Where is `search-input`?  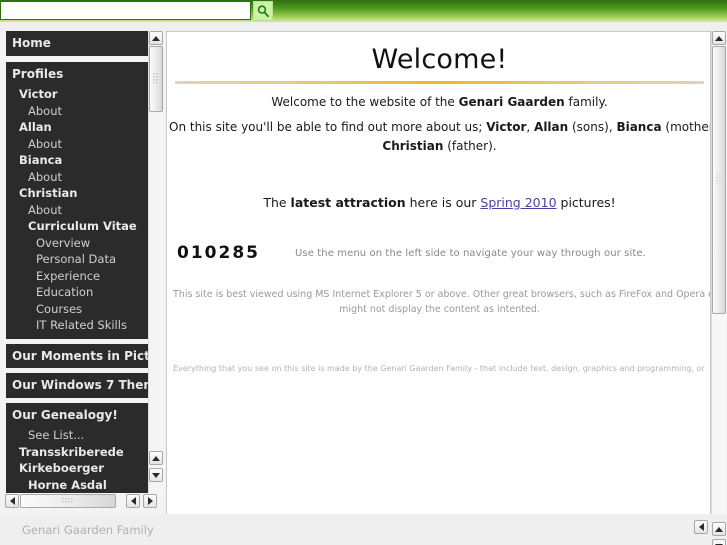 search-input is located at coordinates (125, 10).